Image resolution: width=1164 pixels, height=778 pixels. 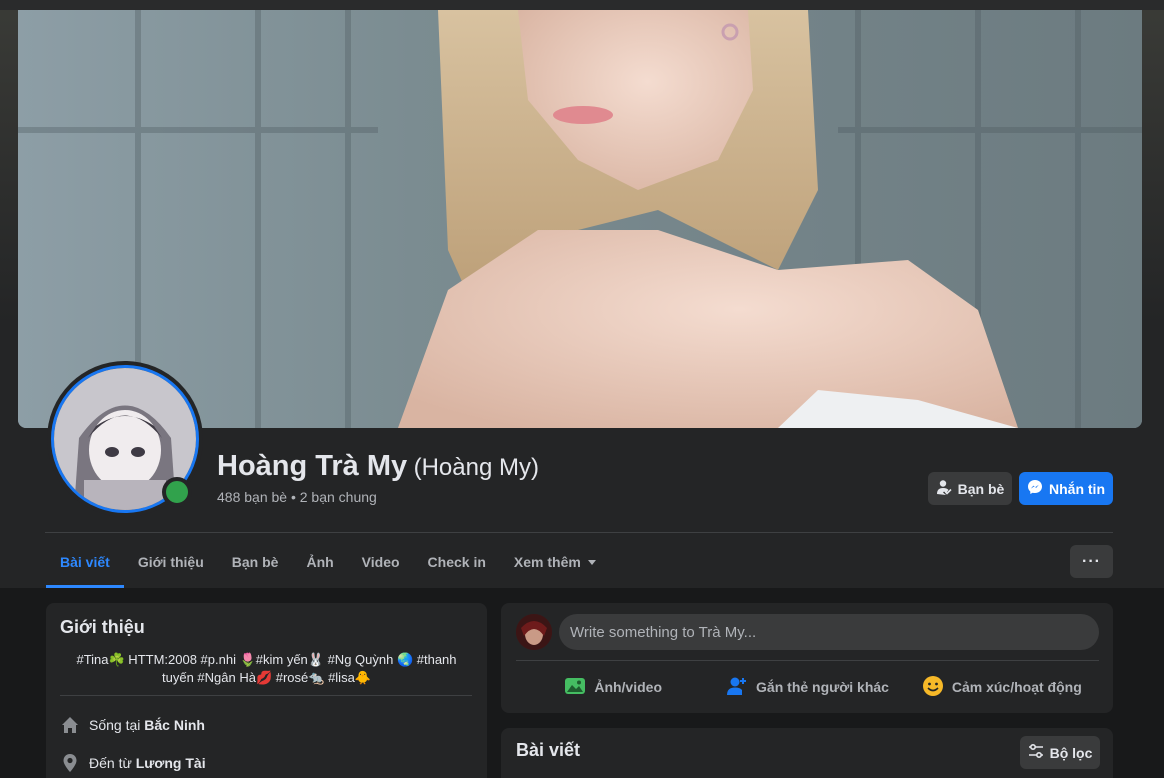 What do you see at coordinates (1091, 561) in the screenshot?
I see `more-options-button: ···` at bounding box center [1091, 561].